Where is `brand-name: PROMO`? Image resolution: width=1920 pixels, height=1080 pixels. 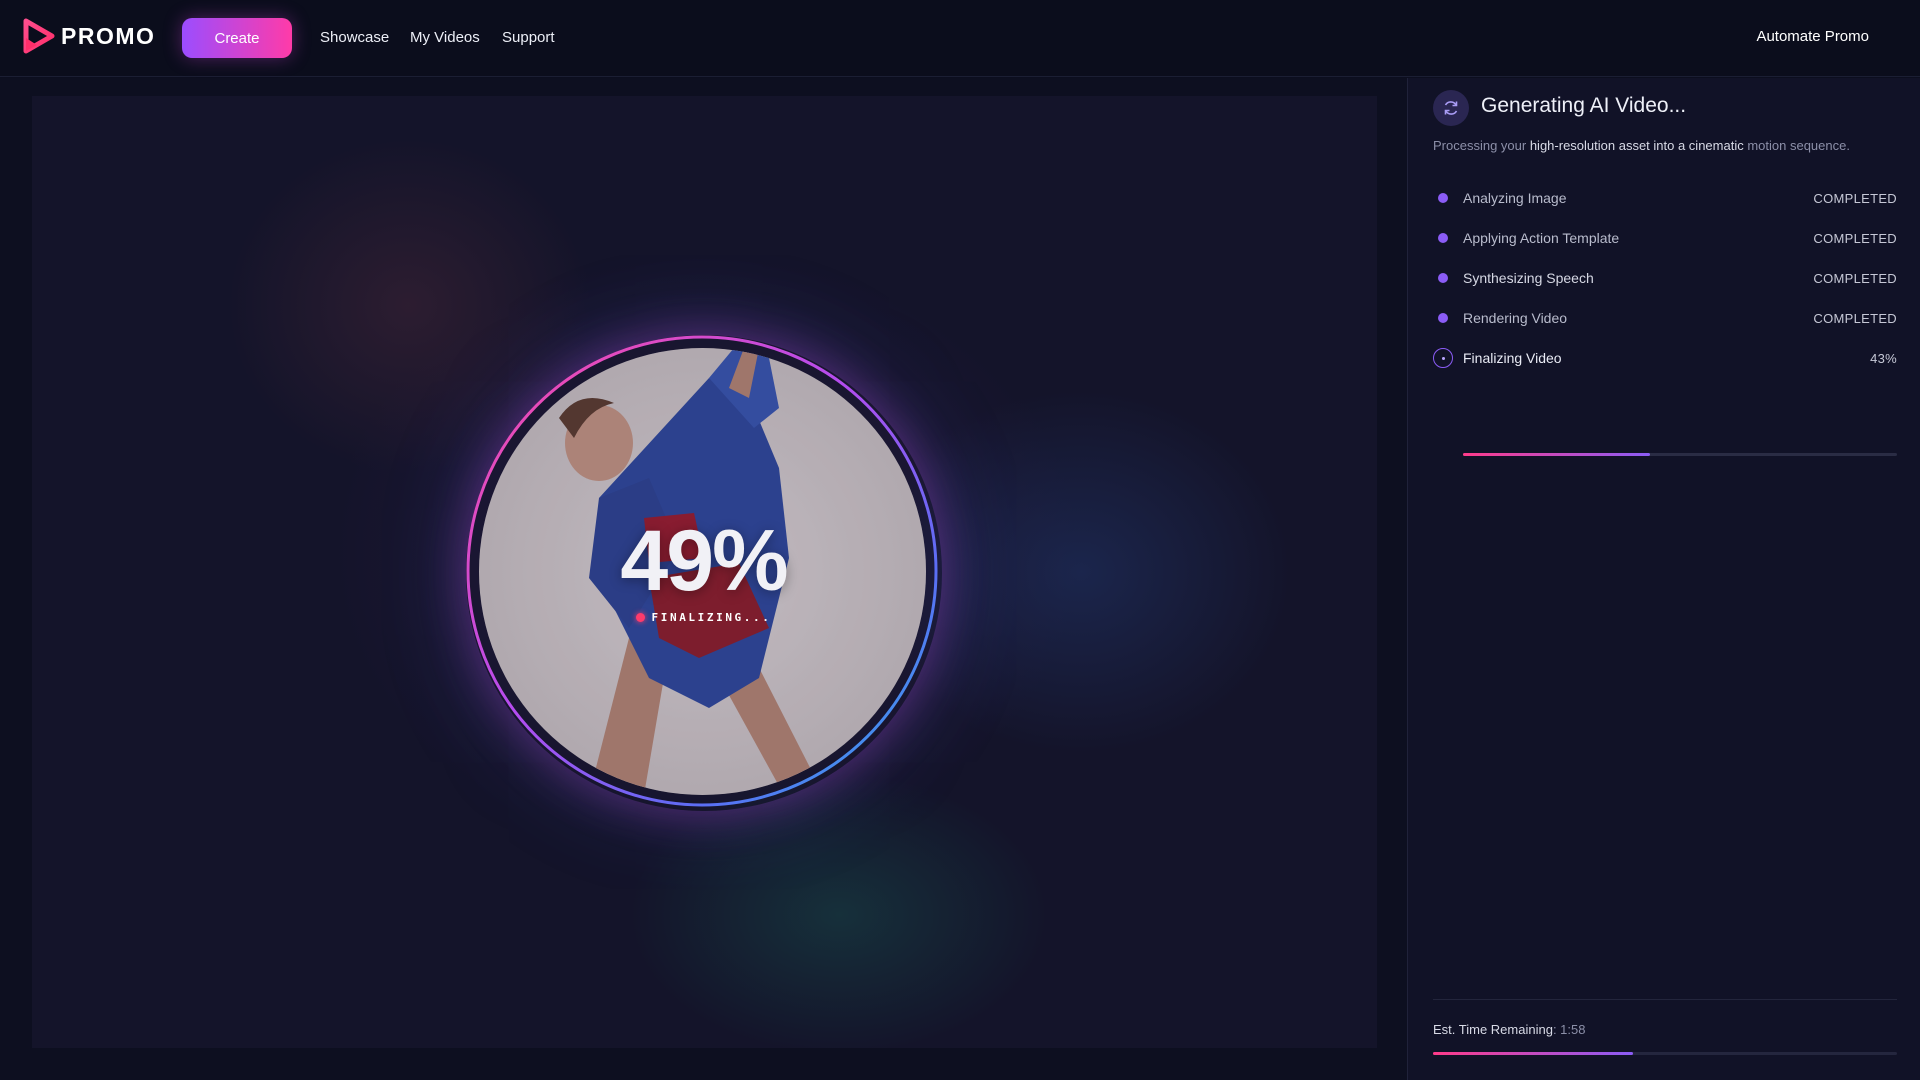 brand-name: PROMO is located at coordinates (108, 35).